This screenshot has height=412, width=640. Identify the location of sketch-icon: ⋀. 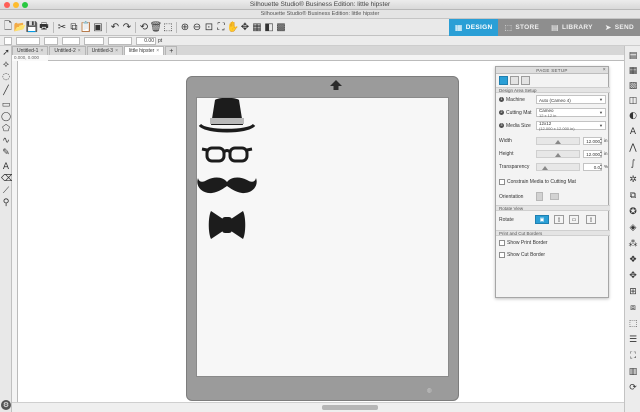
(633, 148).